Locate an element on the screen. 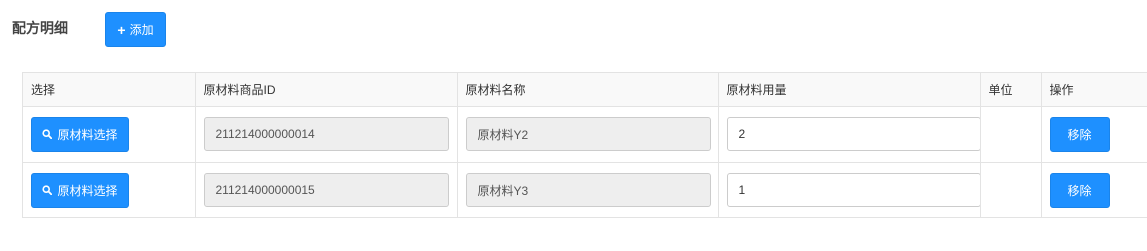  plus-icon: + is located at coordinates (121, 29).